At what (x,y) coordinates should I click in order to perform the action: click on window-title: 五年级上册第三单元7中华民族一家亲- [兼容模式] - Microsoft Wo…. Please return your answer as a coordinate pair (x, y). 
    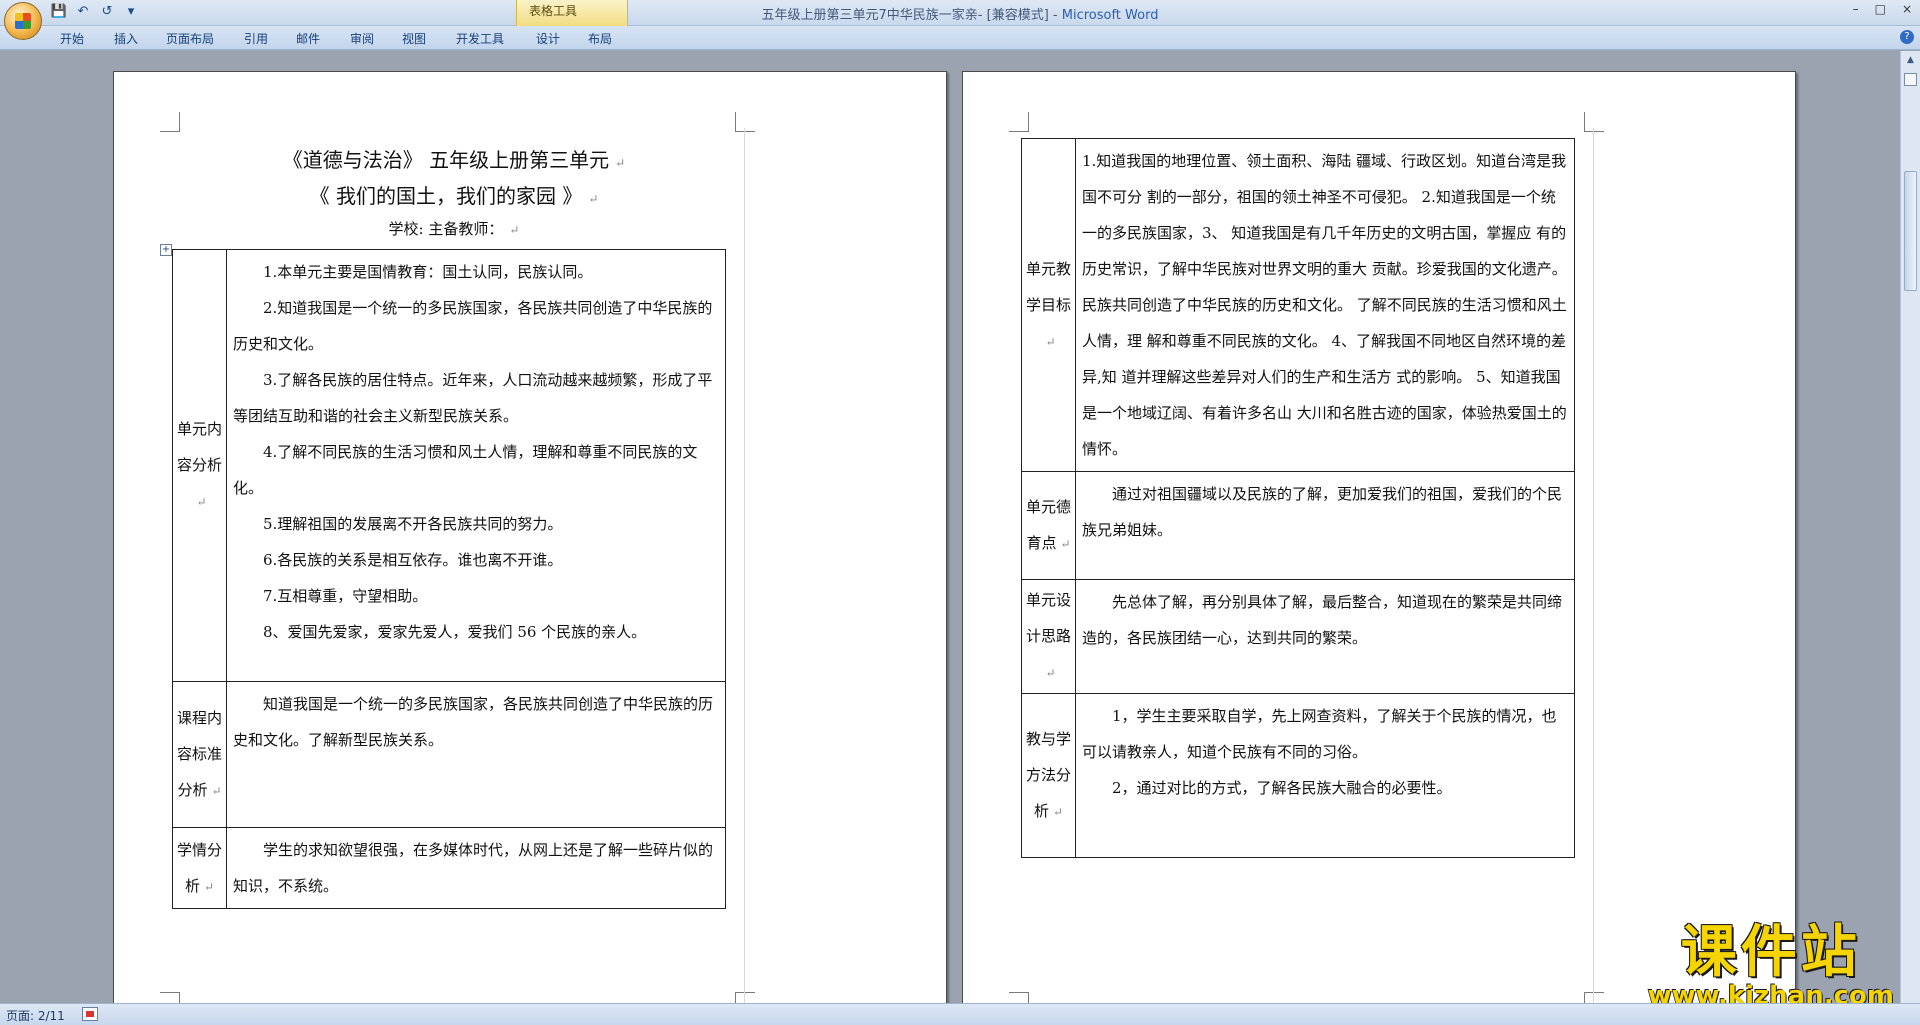
    Looking at the image, I should click on (960, 13).